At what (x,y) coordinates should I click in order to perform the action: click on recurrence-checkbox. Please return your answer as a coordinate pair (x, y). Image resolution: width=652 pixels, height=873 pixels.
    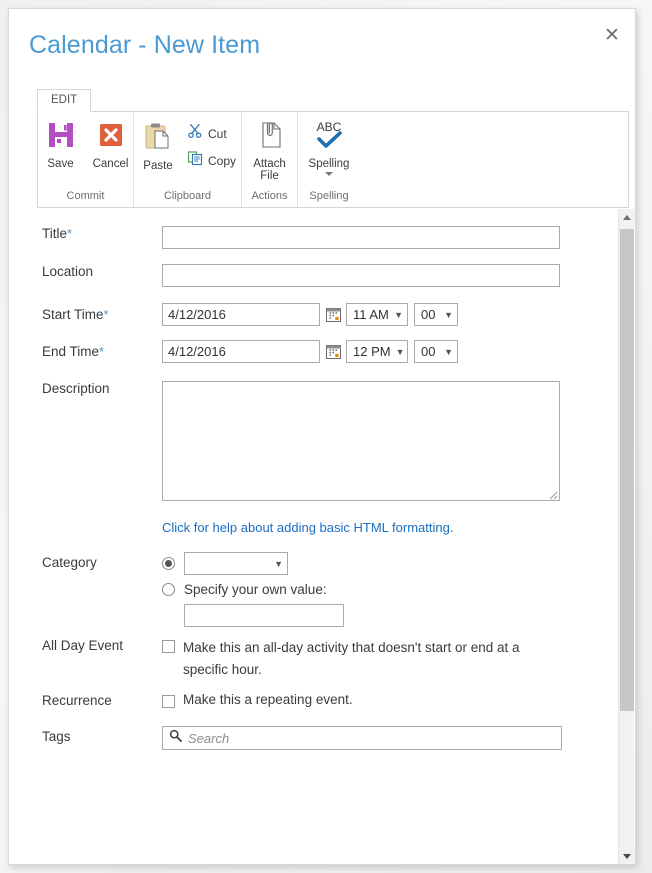
    Looking at the image, I should click on (168, 701).